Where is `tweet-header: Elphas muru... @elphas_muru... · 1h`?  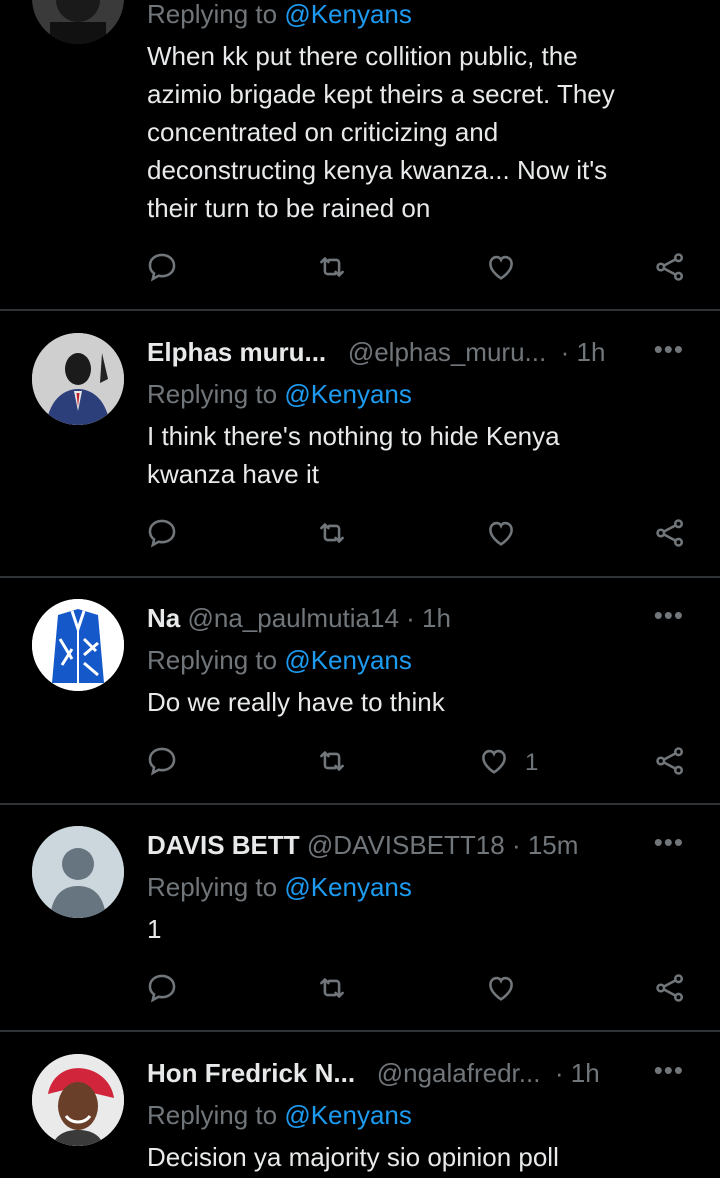 tweet-header: Elphas muru... @elphas_muru... · 1h is located at coordinates (393, 352).